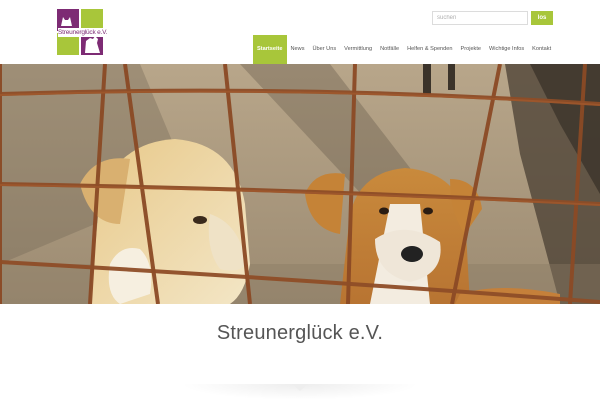  Describe the element at coordinates (358, 49) in the screenshot. I see `nav-item-vermittlung: Vermittlung` at that location.